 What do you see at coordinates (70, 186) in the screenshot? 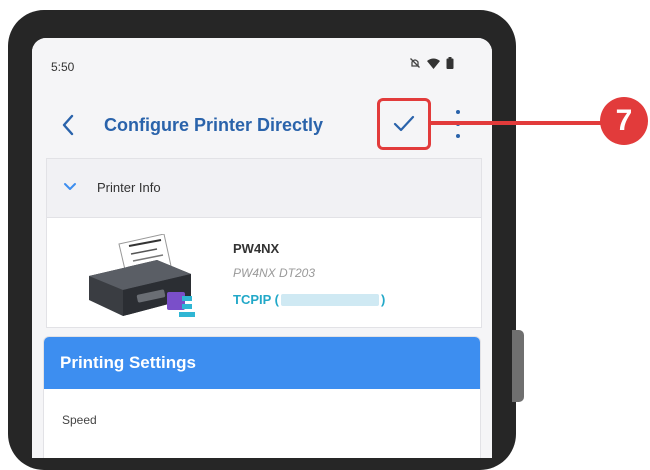
I see `chevron-down-icon` at bounding box center [70, 186].